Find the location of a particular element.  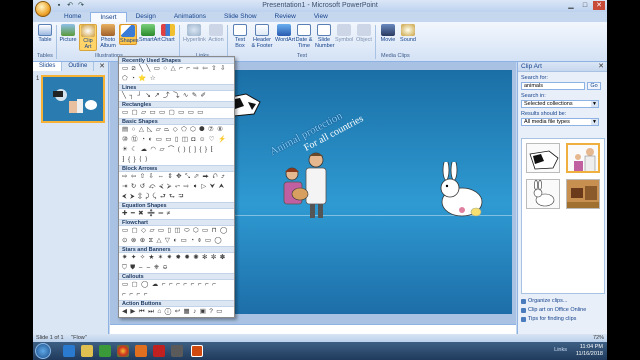

calendar-icon is located at coordinates (304, 30).